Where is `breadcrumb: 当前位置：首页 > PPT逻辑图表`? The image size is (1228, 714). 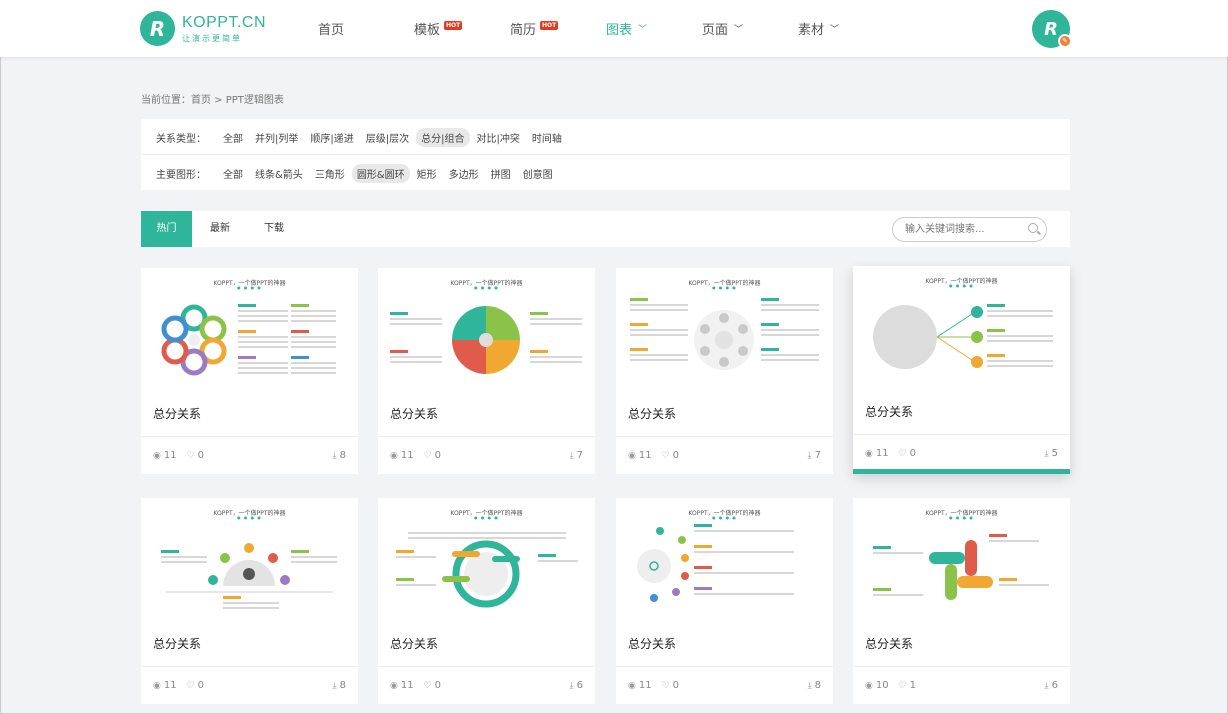
breadcrumb: 当前位置：首页 > PPT逻辑图表 is located at coordinates (212, 100).